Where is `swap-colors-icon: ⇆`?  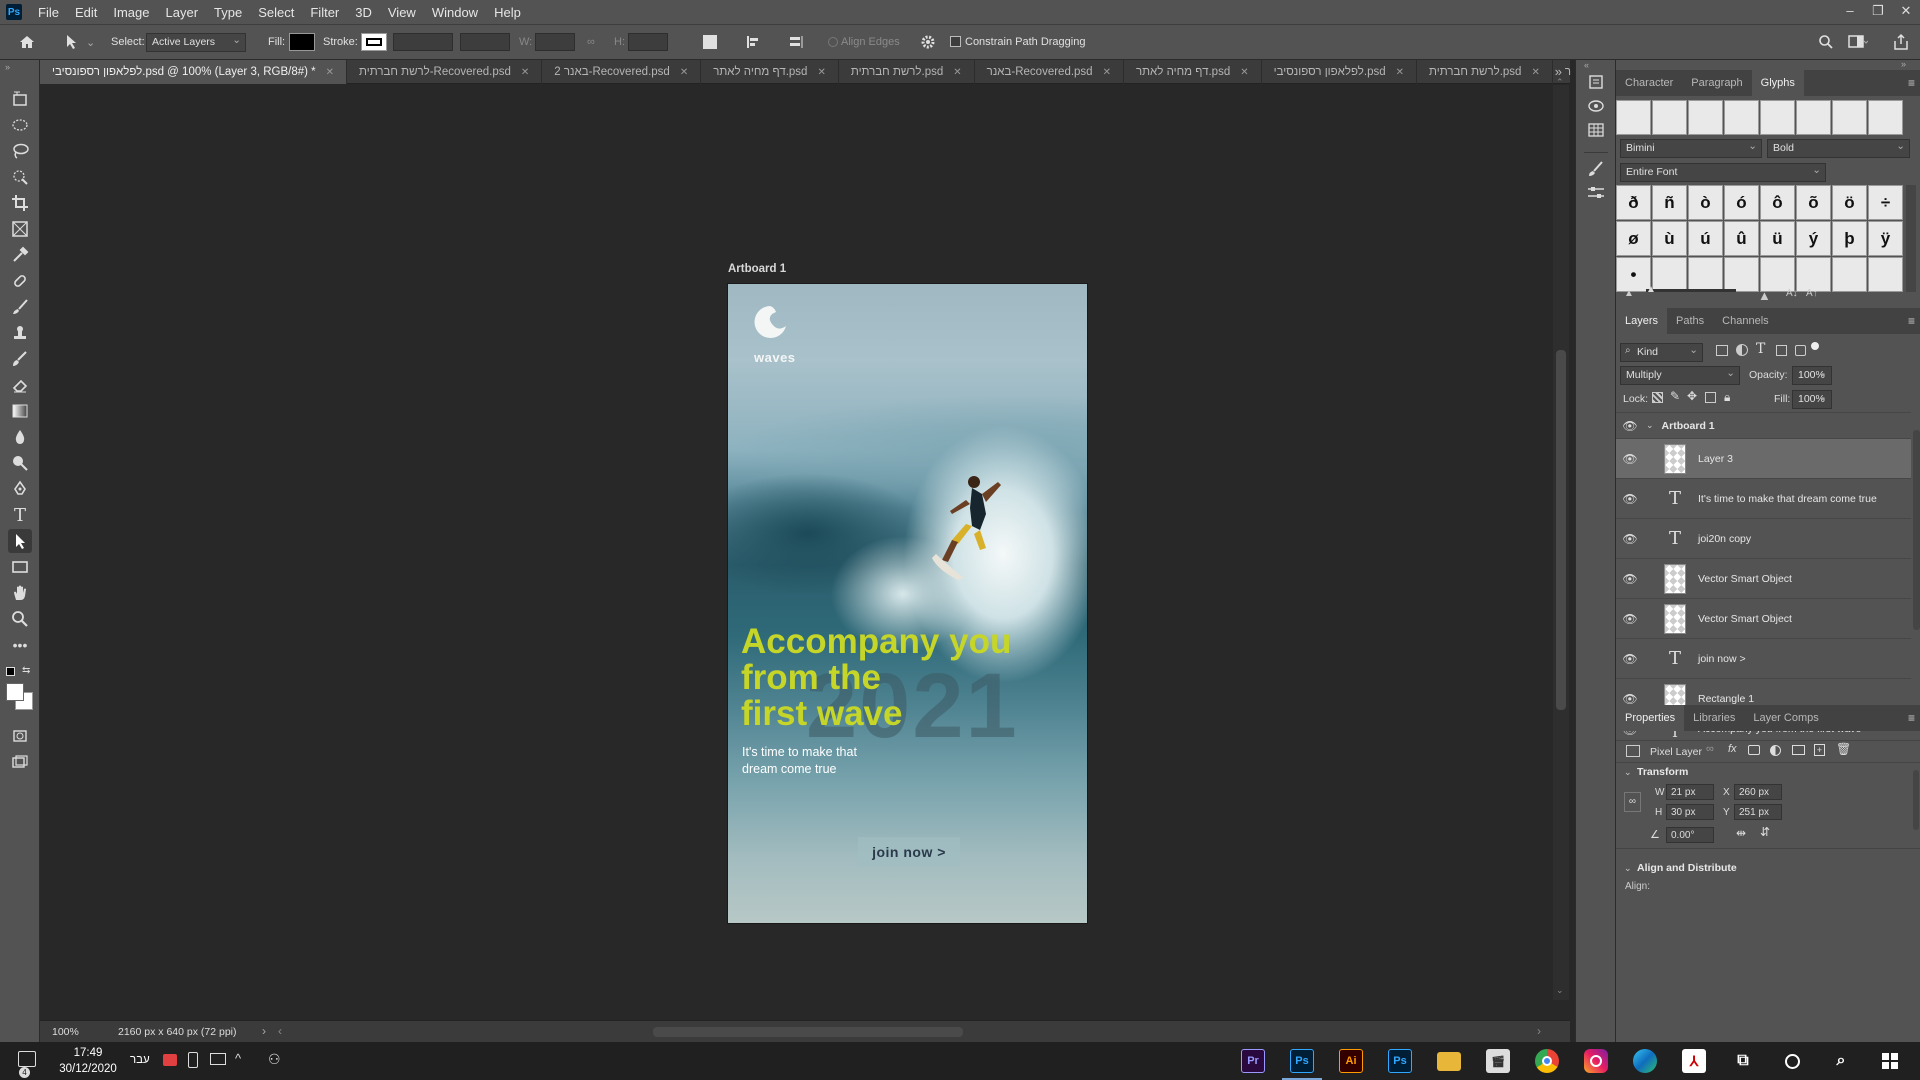 swap-colors-icon: ⇆ is located at coordinates (26, 670).